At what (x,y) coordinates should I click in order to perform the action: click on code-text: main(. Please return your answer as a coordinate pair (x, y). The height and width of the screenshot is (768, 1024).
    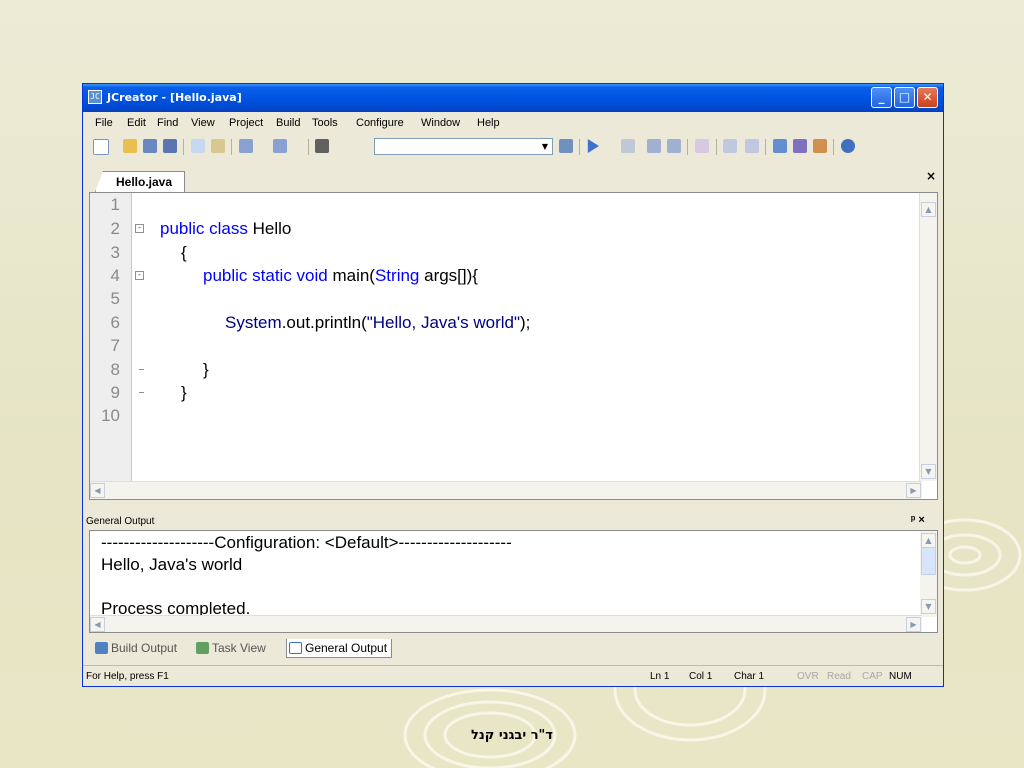
    Looking at the image, I should click on (351, 275).